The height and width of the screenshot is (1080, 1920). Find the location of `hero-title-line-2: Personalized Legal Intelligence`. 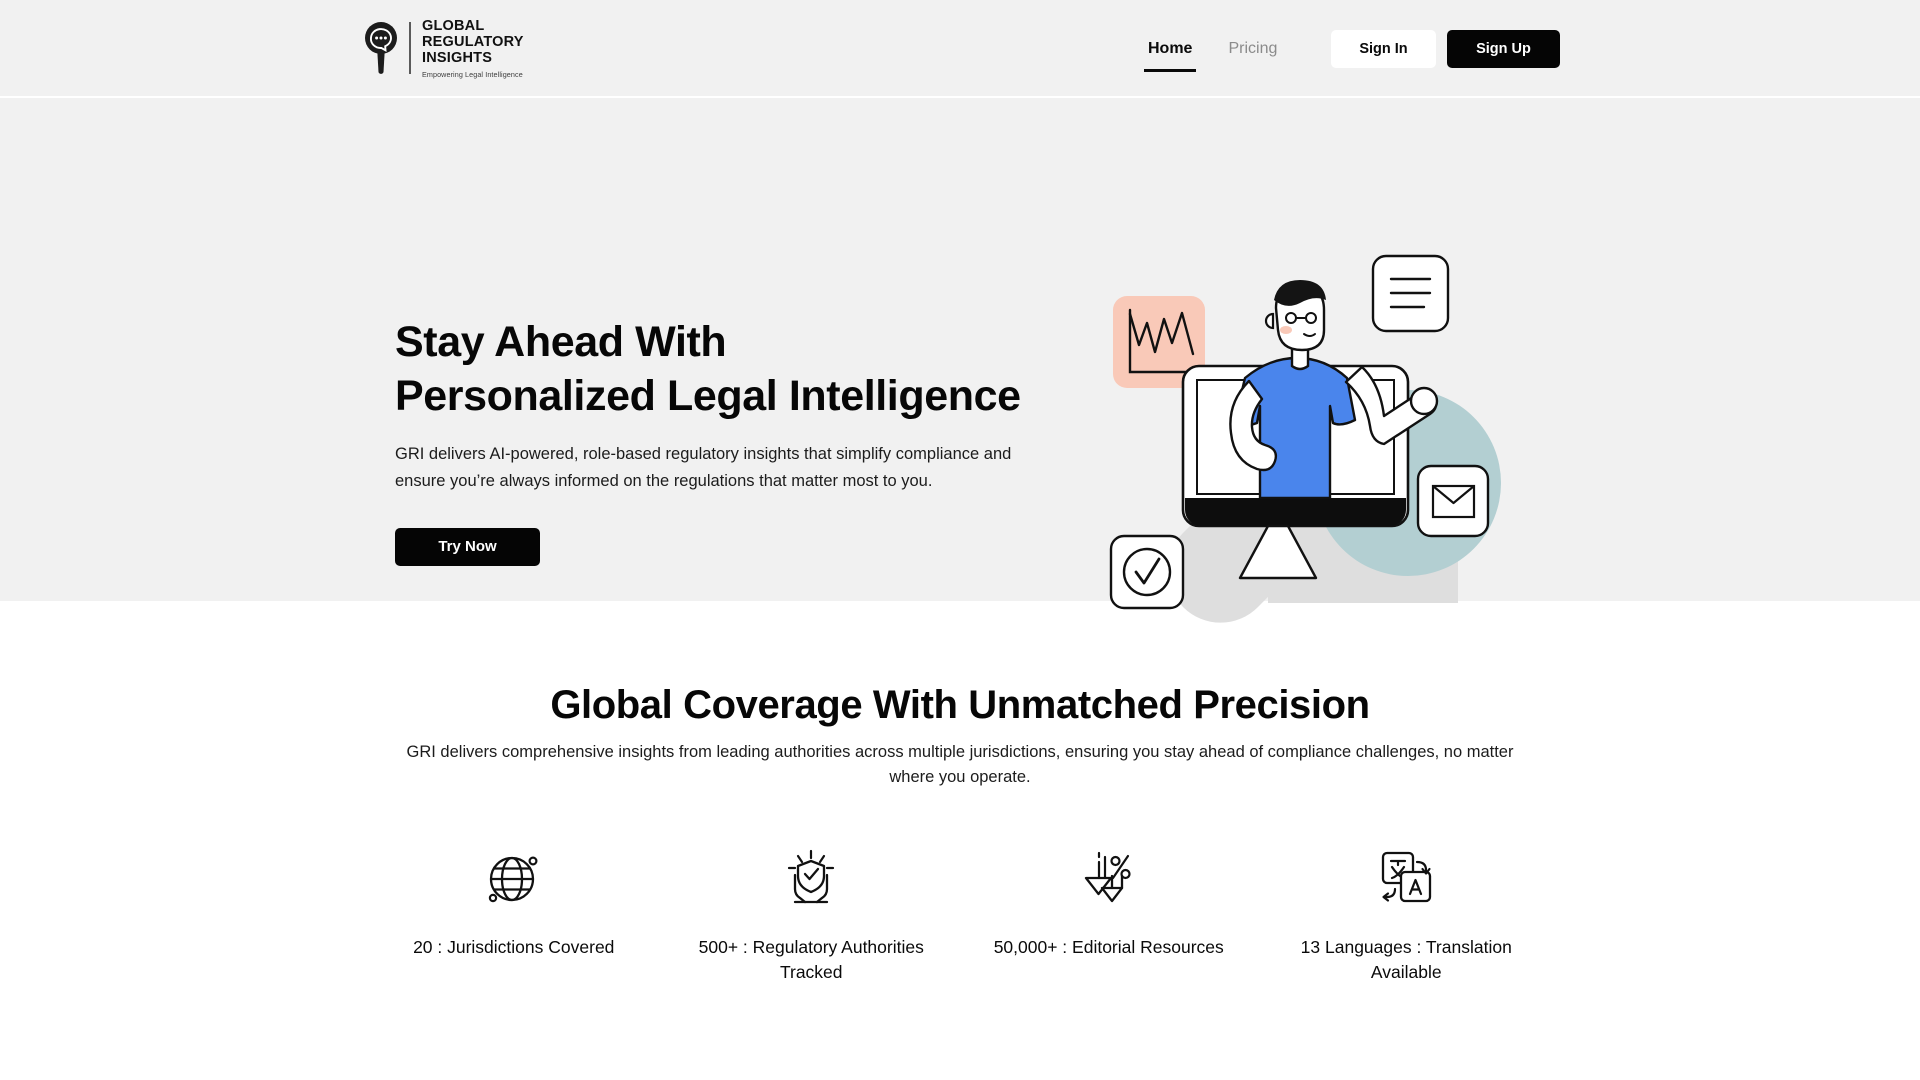

hero-title-line-2: Personalized Legal Intelligence is located at coordinates (708, 396).